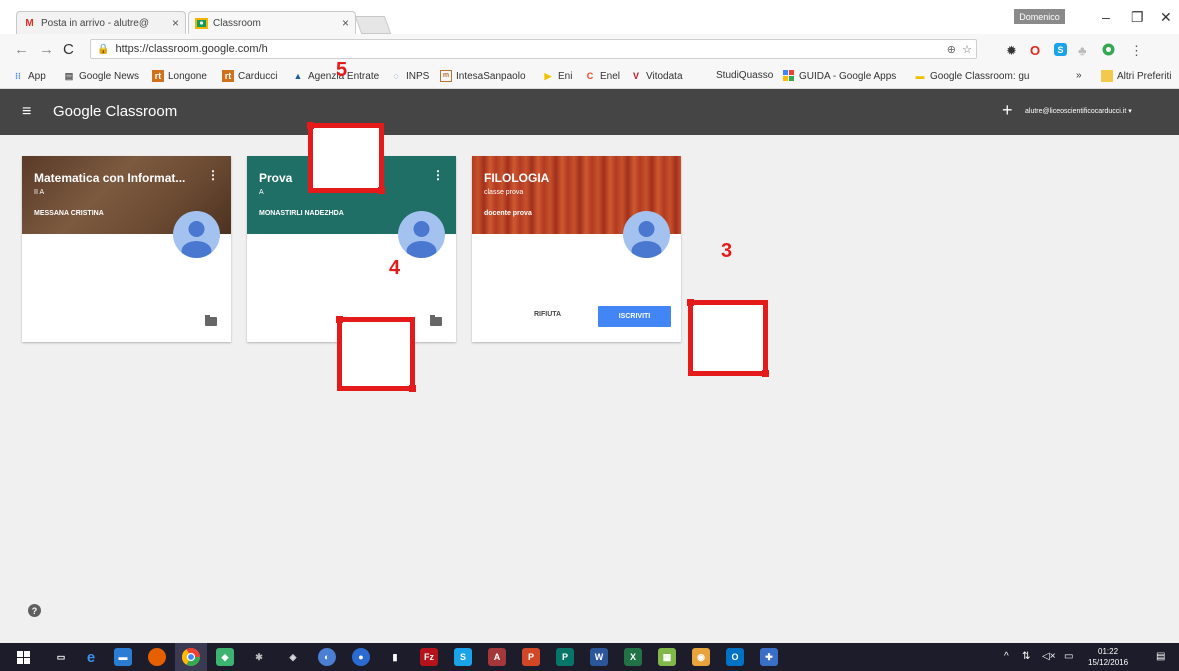 The width and height of the screenshot is (1179, 671). I want to click on star-icon: ☆, so click(967, 49).